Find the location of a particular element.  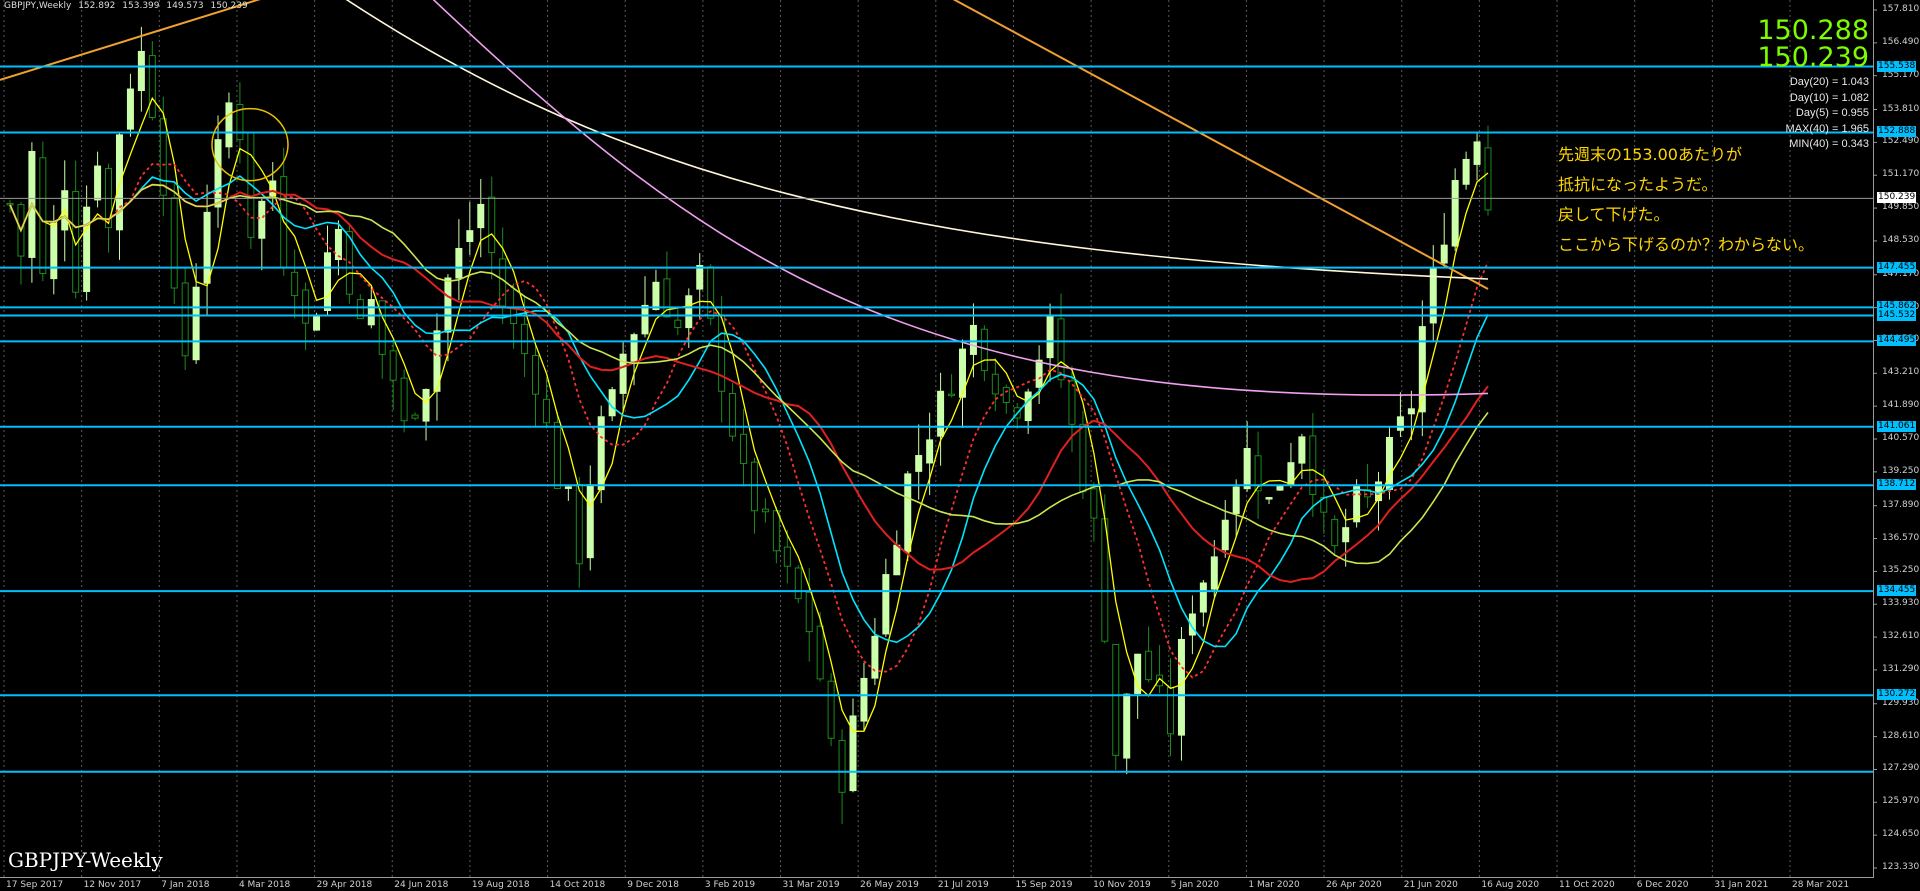

x-tick-label: 17 Sep 2017 is located at coordinates (35, 885).